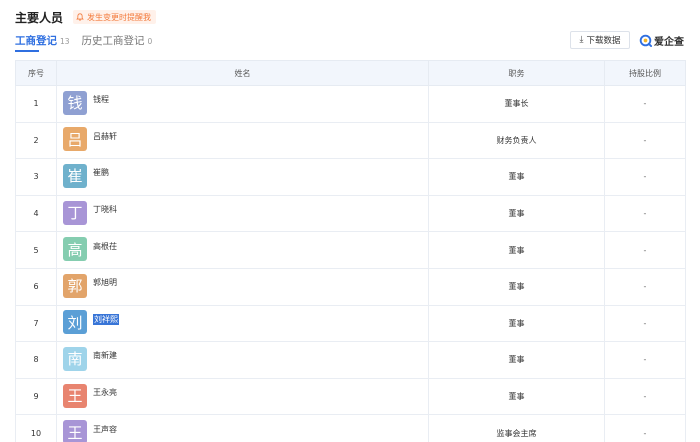  I want to click on role-cell: 财务负责人, so click(516, 140).